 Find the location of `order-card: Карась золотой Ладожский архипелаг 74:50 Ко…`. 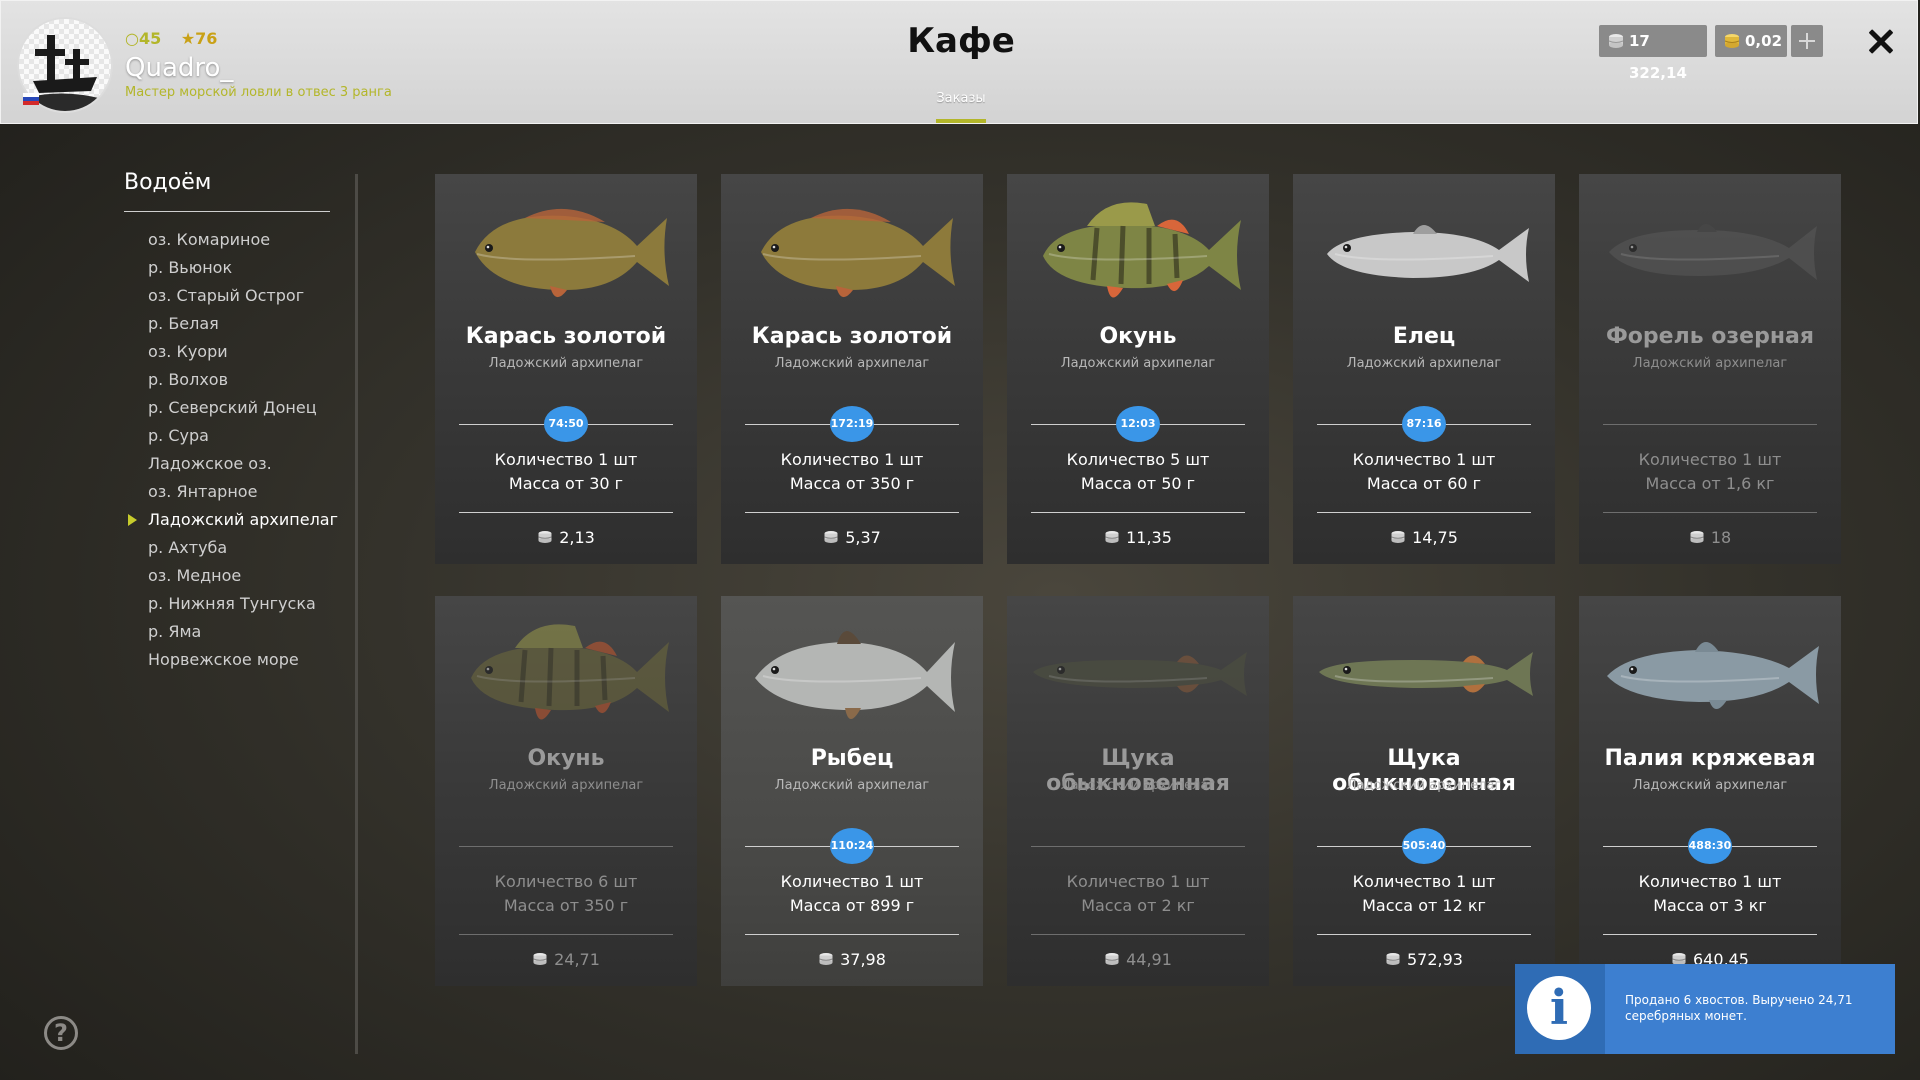

order-card: Карась золотой Ладожский архипелаг 74:50 Ко… is located at coordinates (566, 369).